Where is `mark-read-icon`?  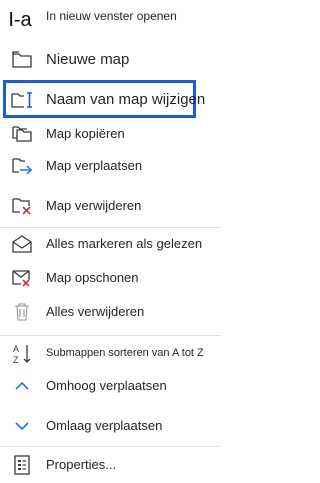 mark-read-icon is located at coordinates (22, 244).